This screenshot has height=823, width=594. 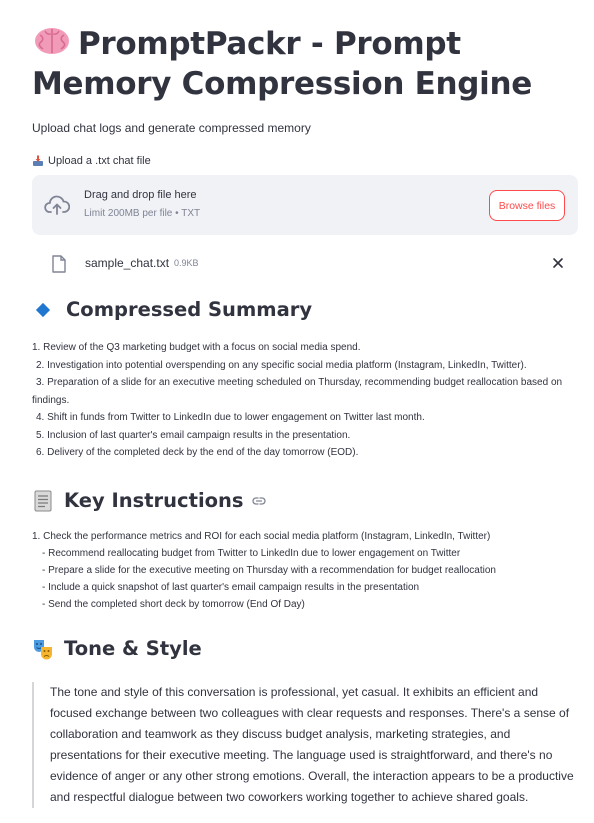 I want to click on close-icon, so click(x=558, y=263).